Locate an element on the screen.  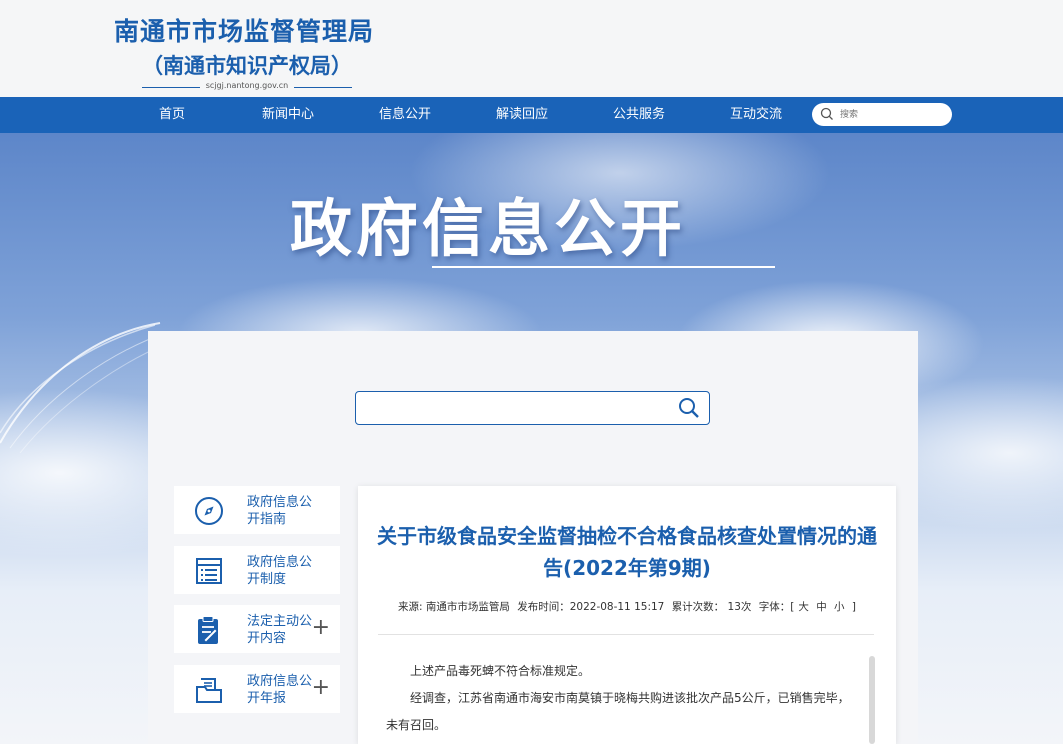
nav-search-input is located at coordinates (892, 115).